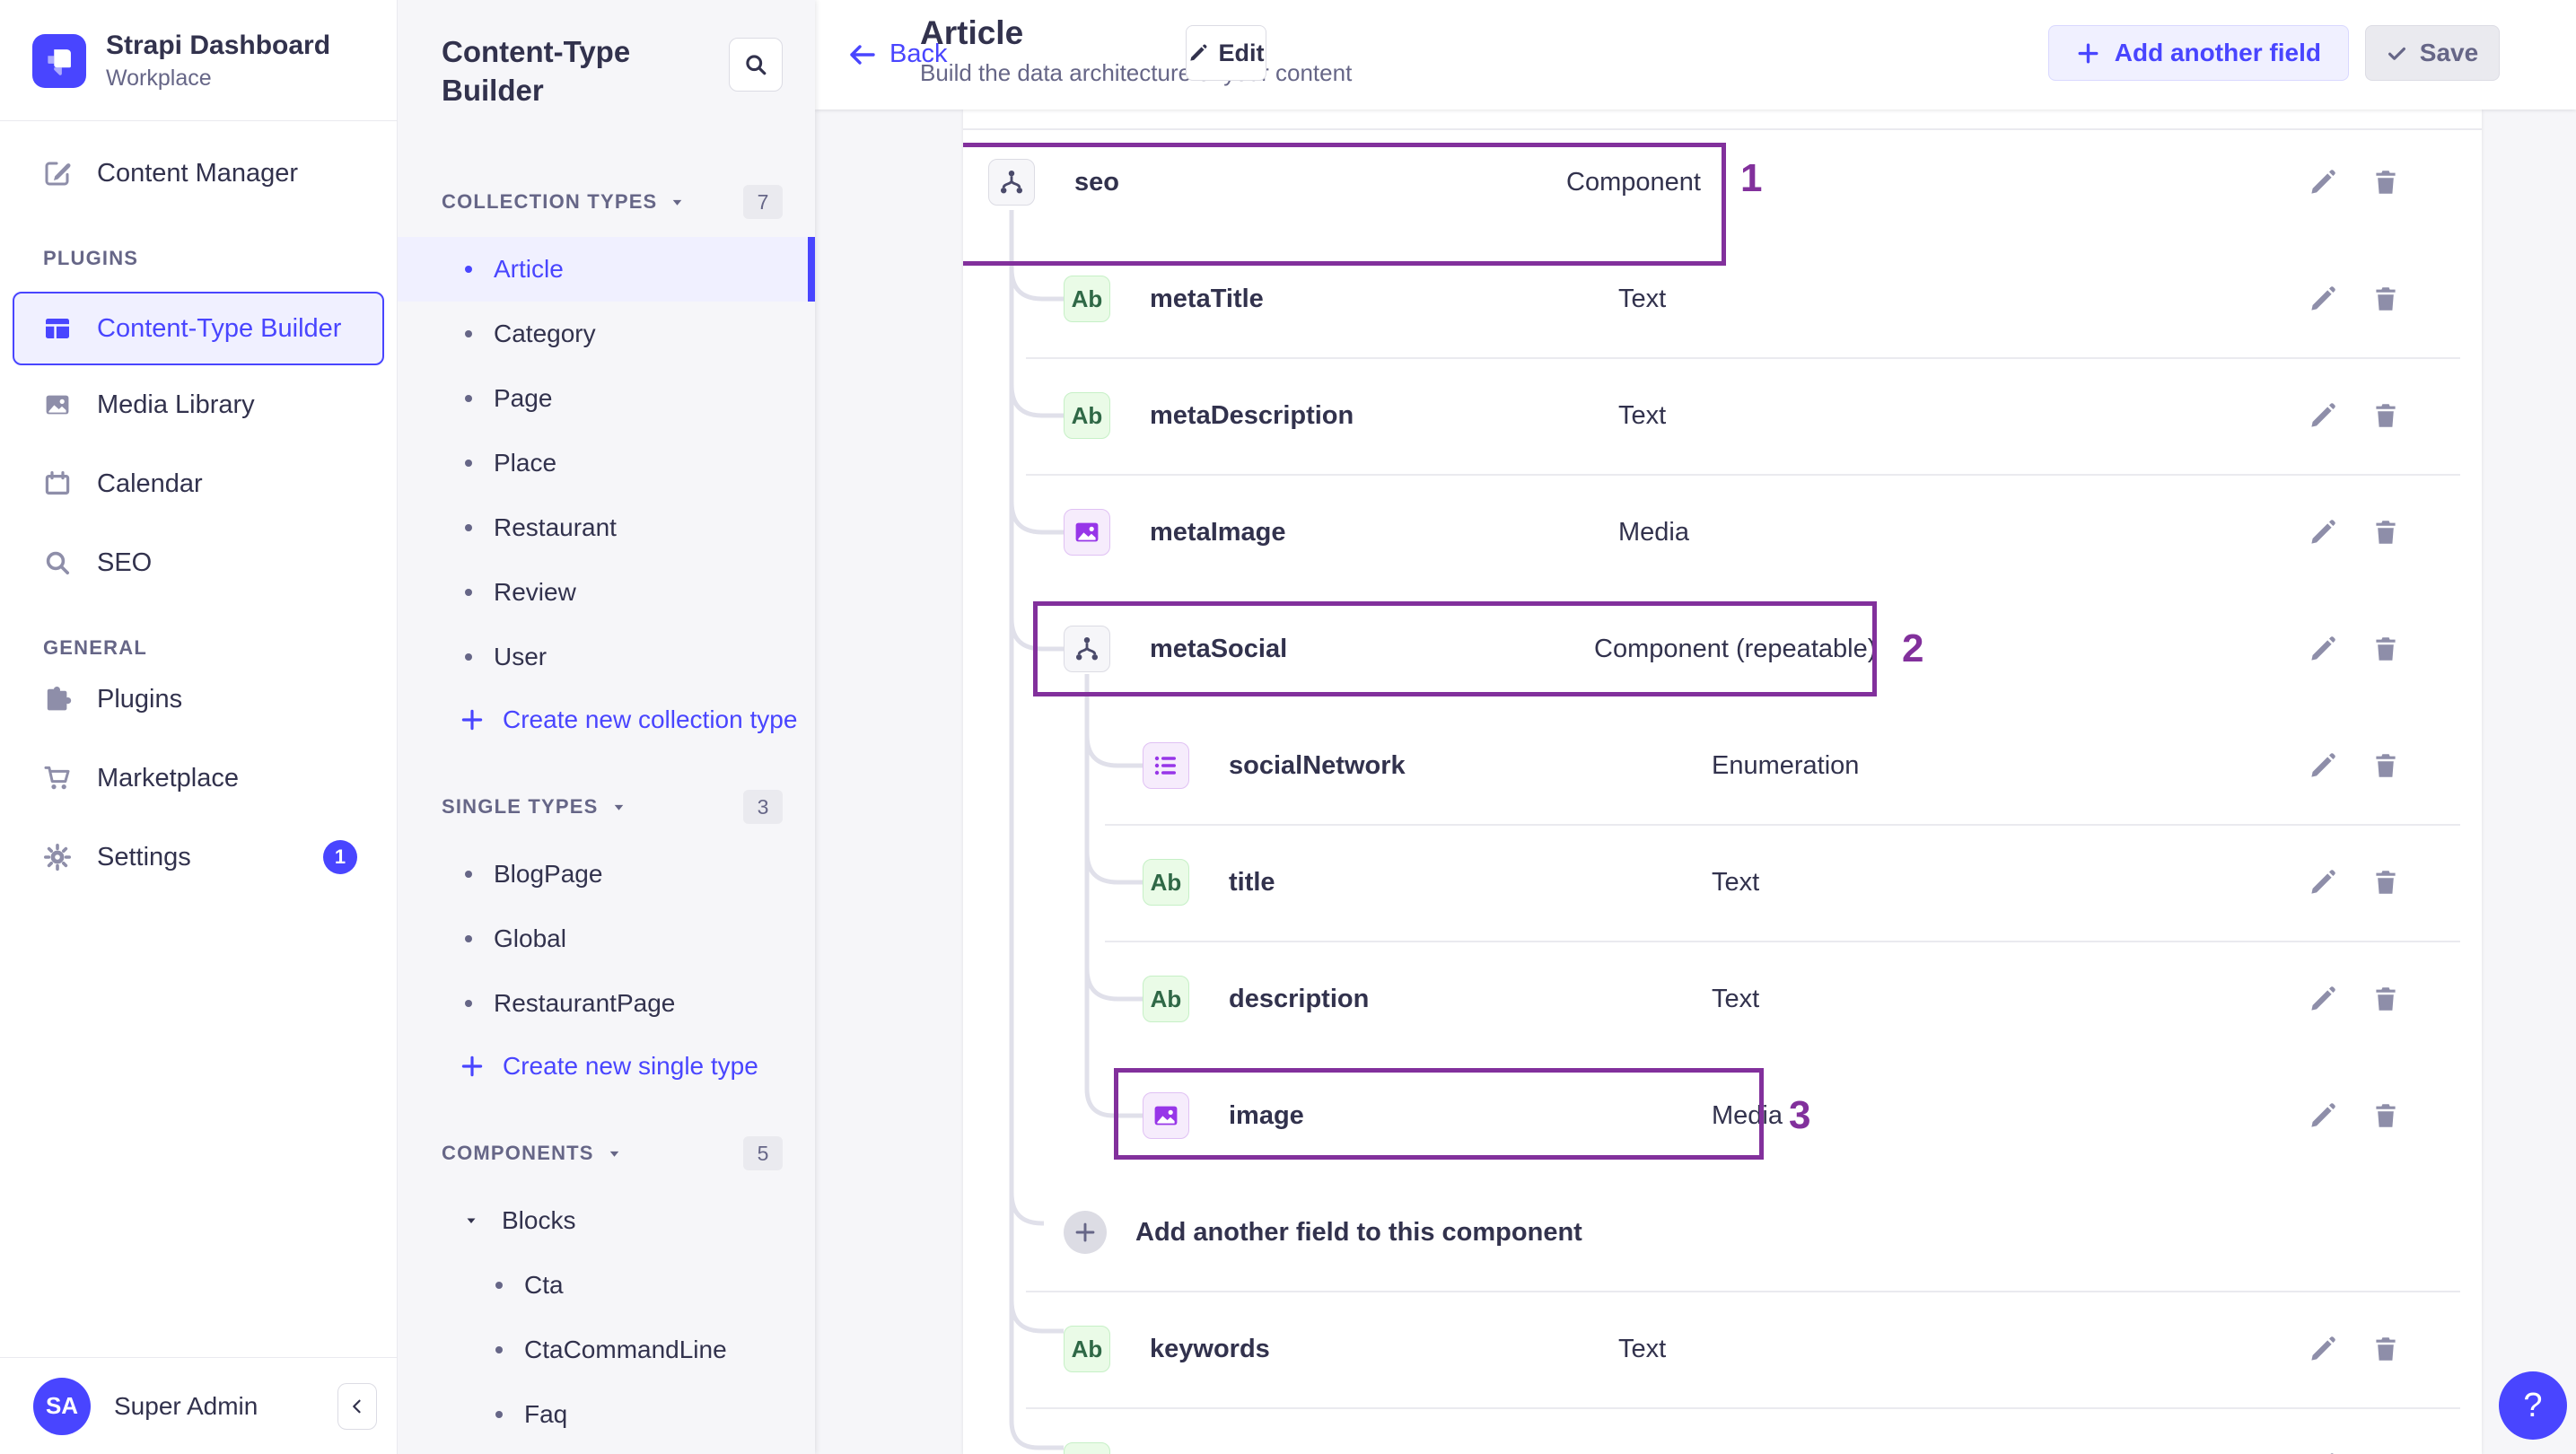  Describe the element at coordinates (198, 328) in the screenshot. I see `sidebar-item-content-type-builder: Content-Type Builder` at that location.